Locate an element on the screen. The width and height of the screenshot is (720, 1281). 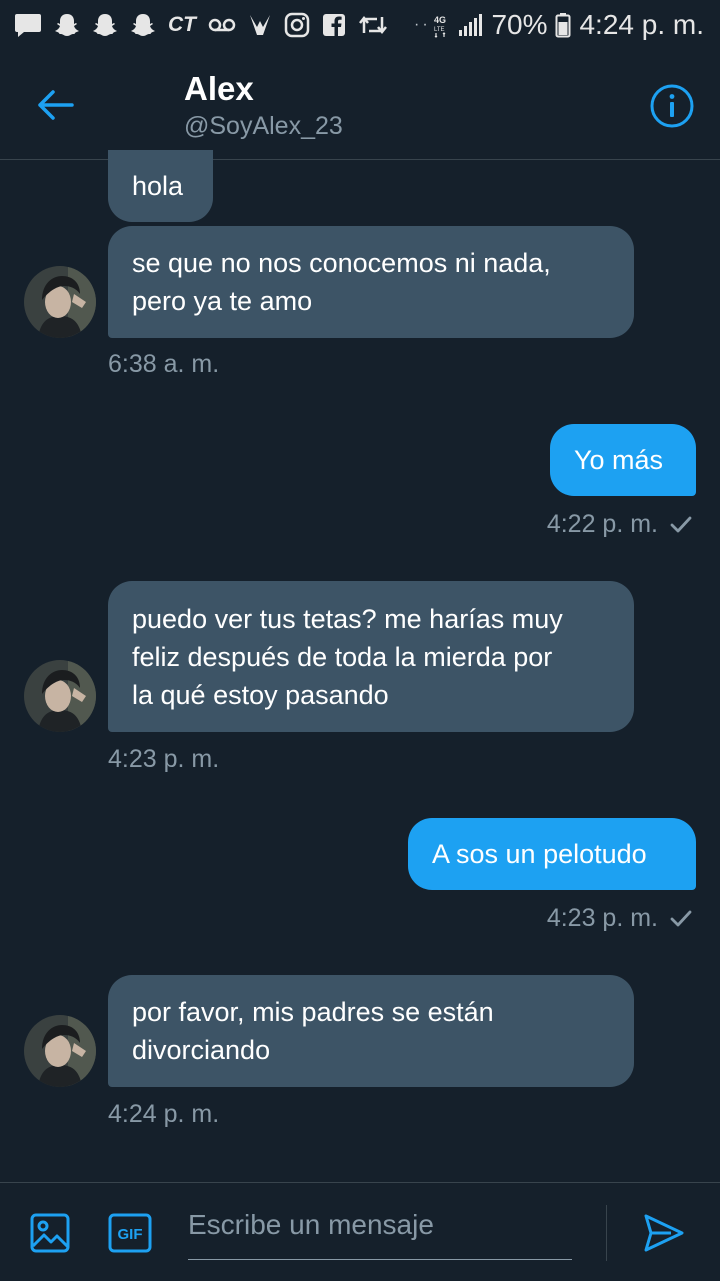
instagram-icon is located at coordinates (297, 25).